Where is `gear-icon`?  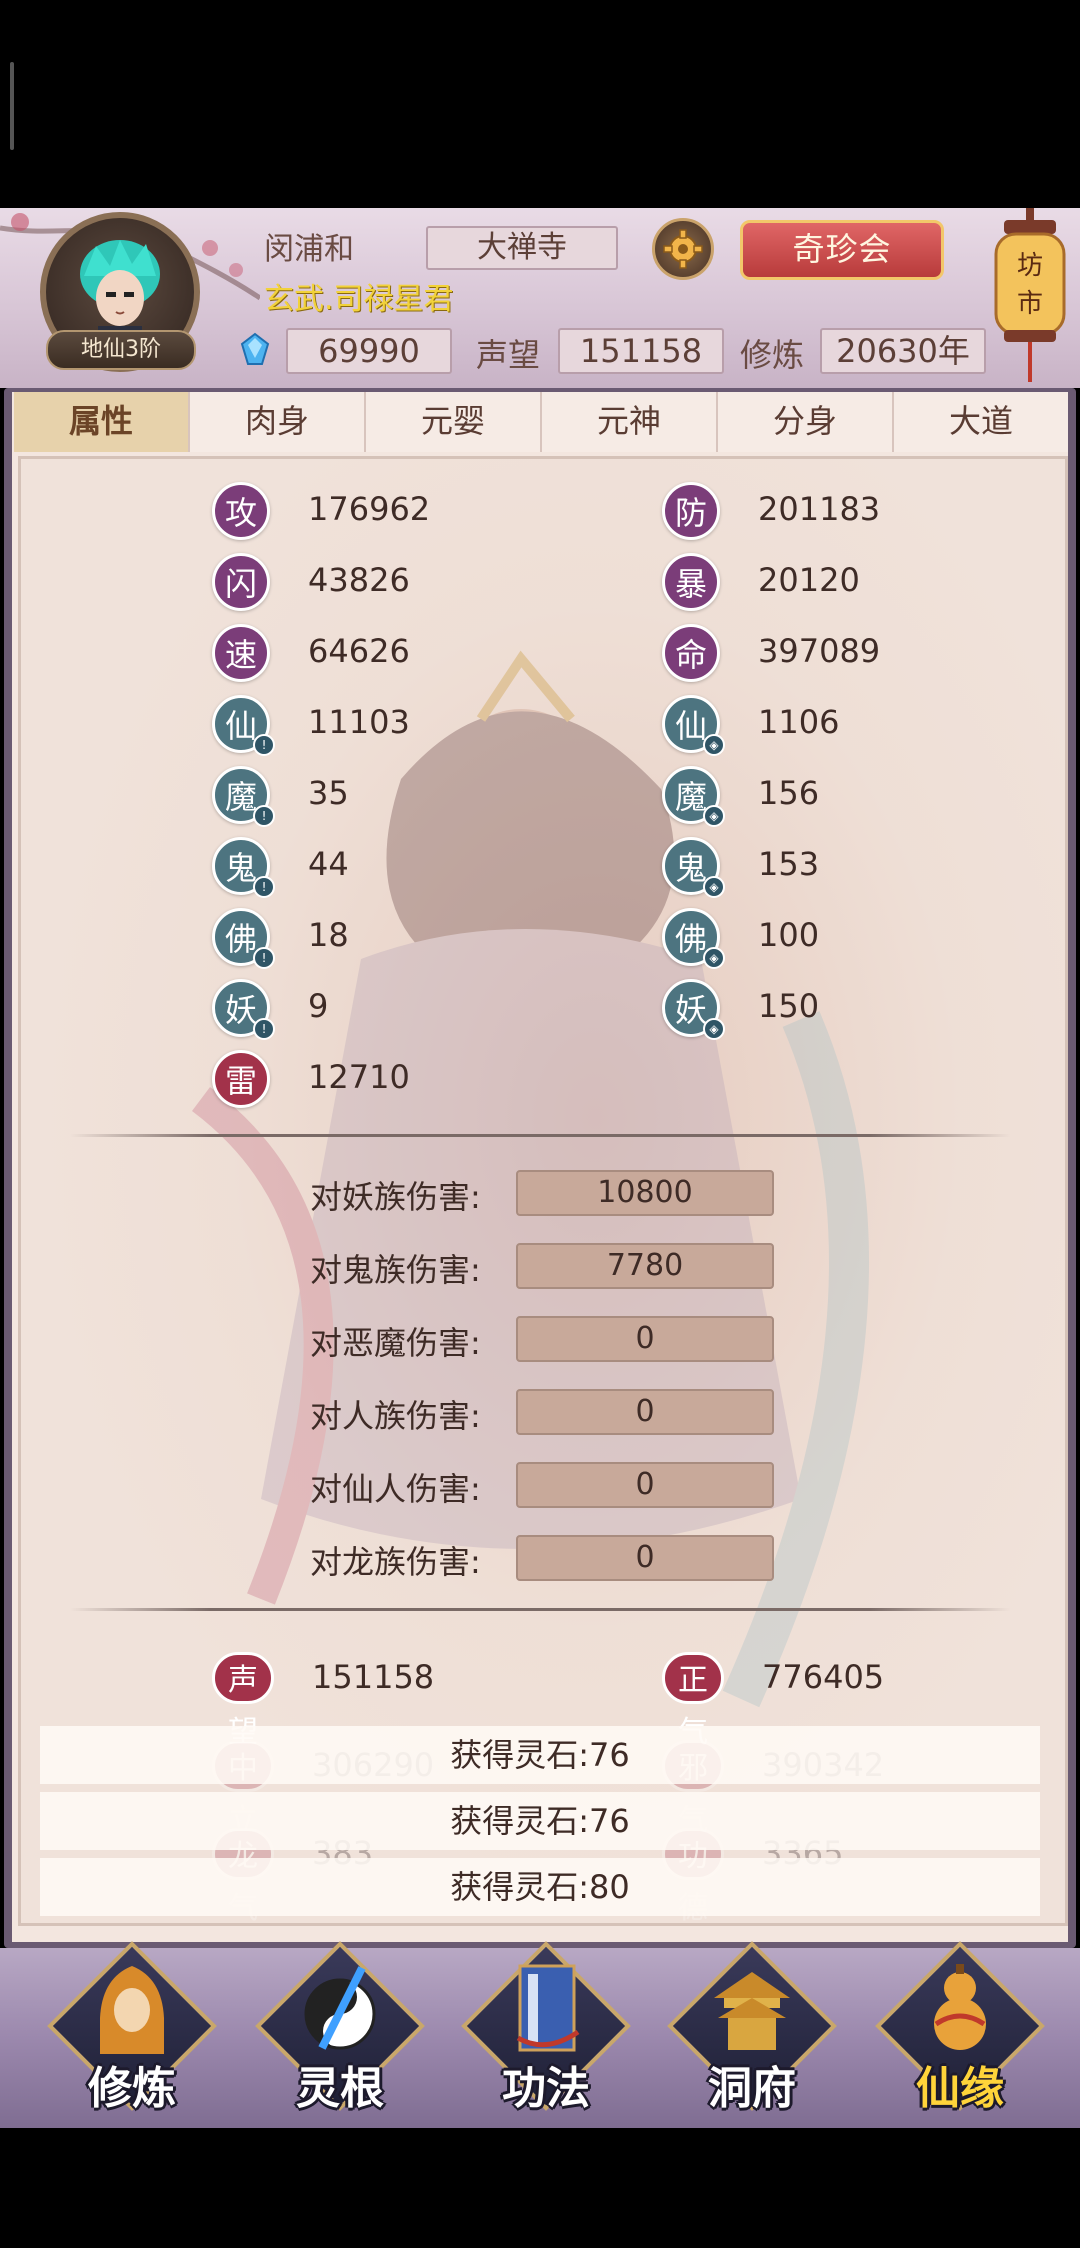 gear-icon is located at coordinates (683, 249).